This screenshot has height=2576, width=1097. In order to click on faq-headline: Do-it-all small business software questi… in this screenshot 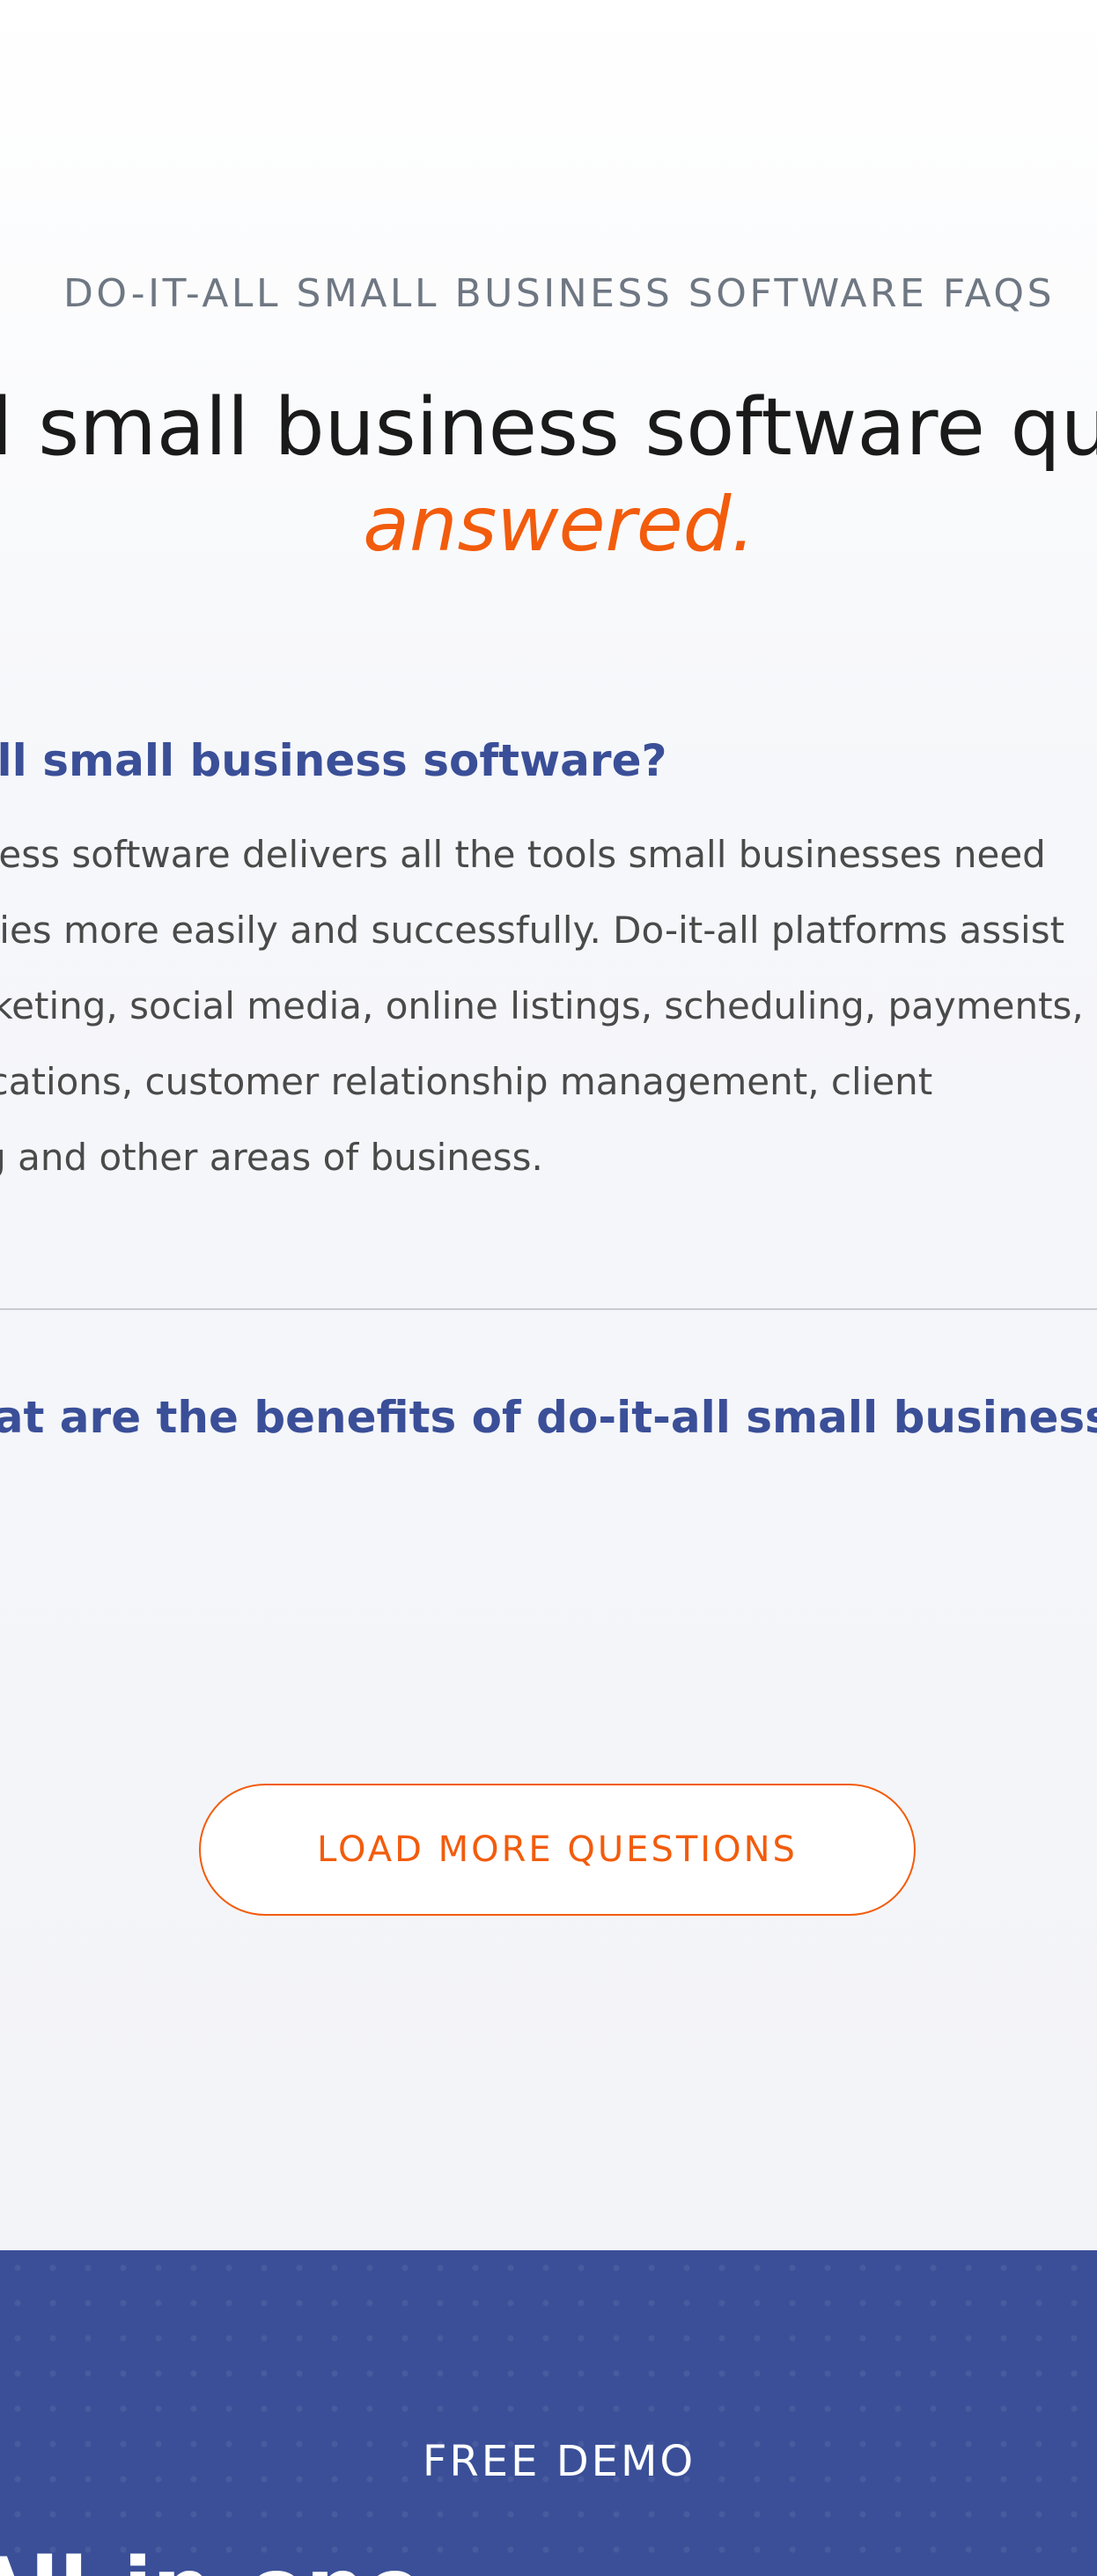, I will do `click(548, 428)`.